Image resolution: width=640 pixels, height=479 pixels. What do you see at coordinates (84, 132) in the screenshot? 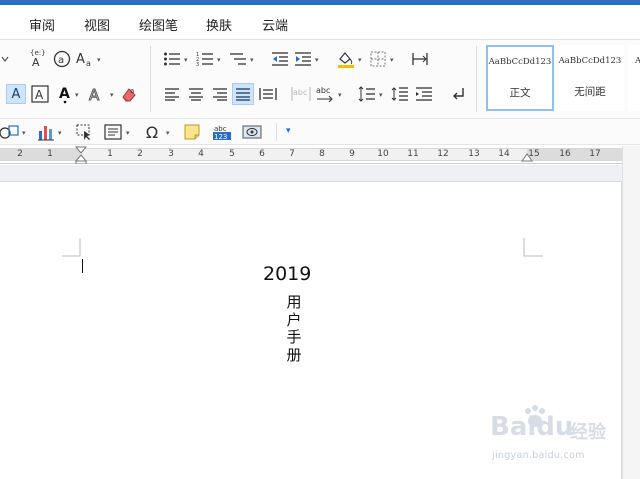
I see `screenshot-icon` at bounding box center [84, 132].